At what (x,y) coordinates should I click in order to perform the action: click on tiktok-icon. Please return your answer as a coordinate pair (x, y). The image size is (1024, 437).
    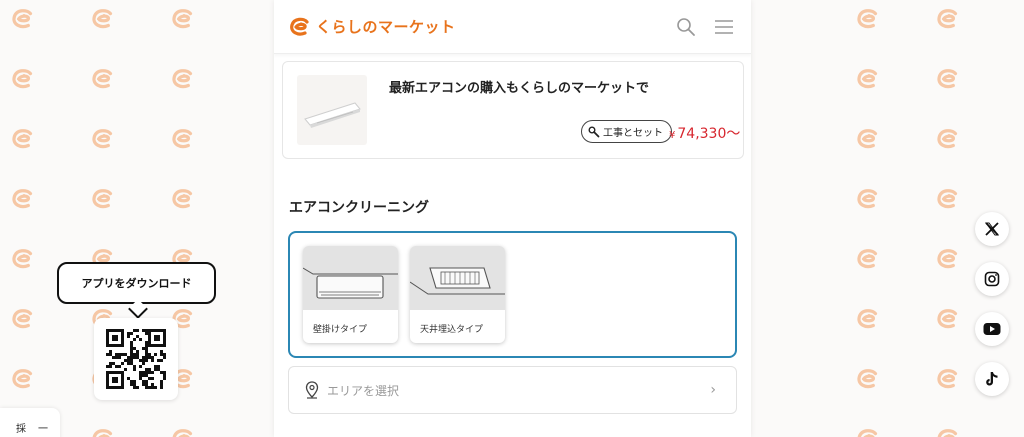
    Looking at the image, I should click on (992, 379).